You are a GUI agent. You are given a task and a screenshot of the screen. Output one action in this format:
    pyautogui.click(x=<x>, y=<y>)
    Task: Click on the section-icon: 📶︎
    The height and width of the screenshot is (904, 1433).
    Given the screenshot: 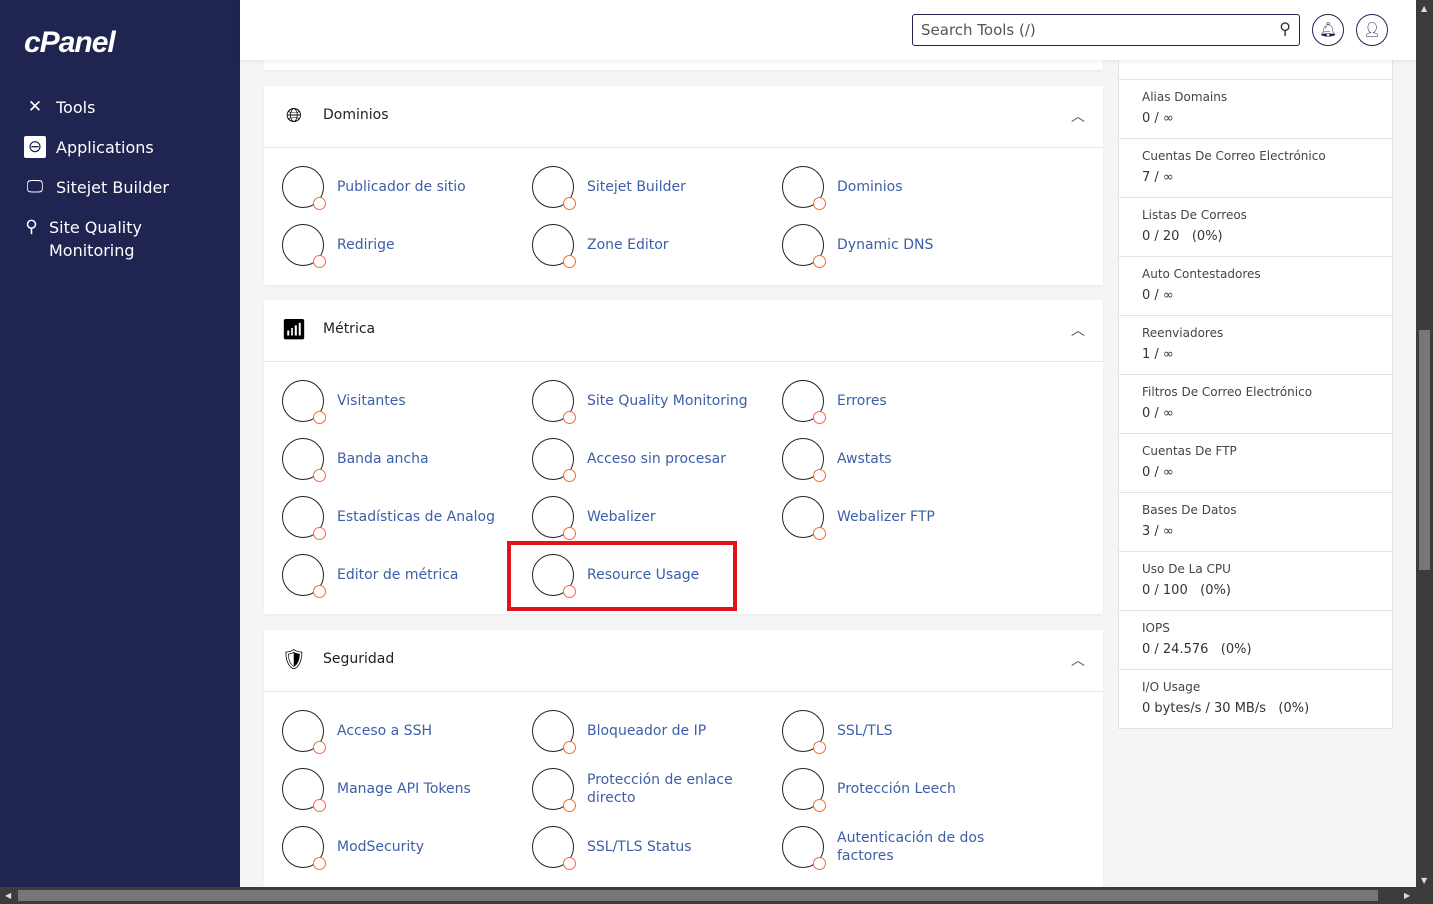 What is the action you would take?
    pyautogui.click(x=294, y=329)
    